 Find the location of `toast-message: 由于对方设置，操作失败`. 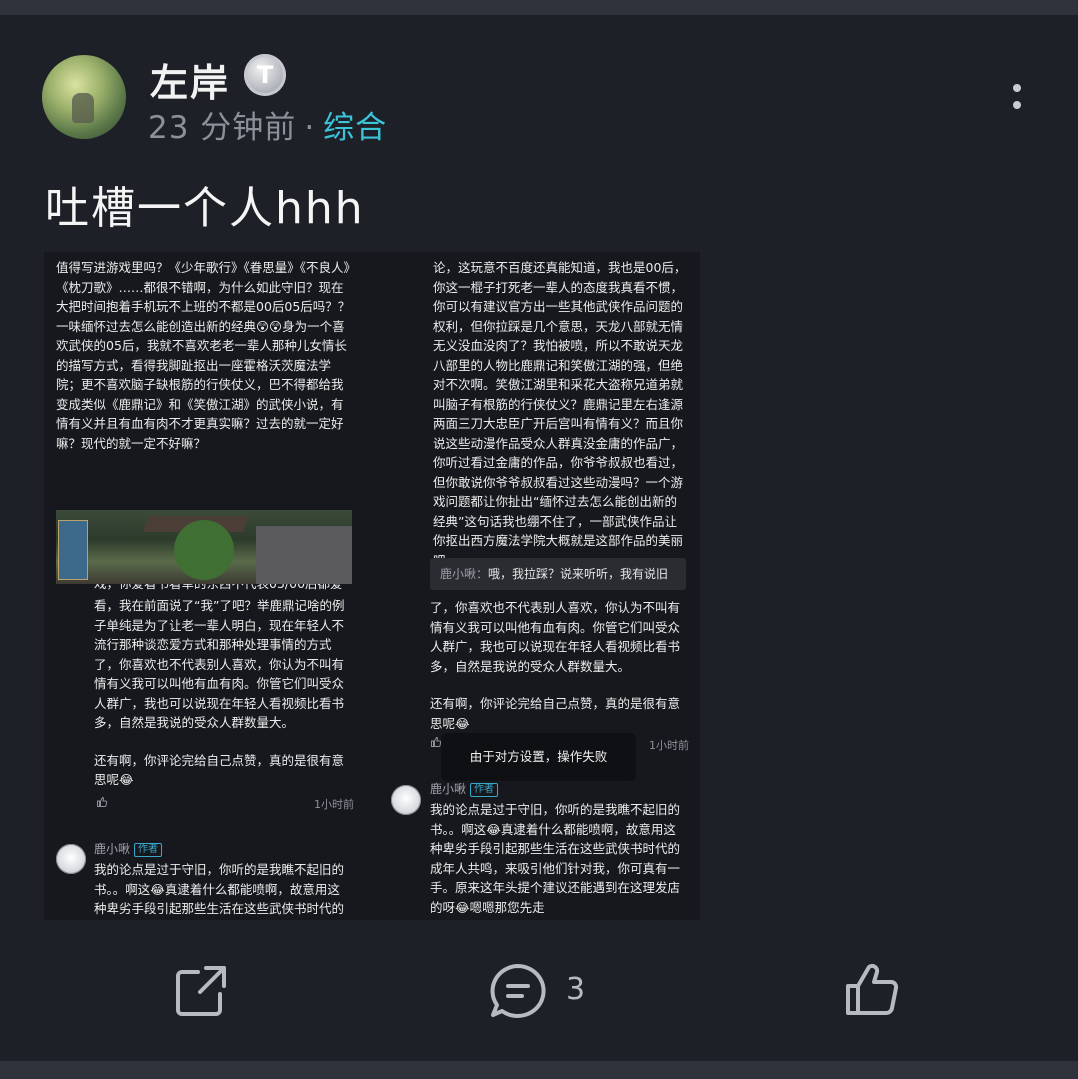

toast-message: 由于对方设置，操作失败 is located at coordinates (538, 757).